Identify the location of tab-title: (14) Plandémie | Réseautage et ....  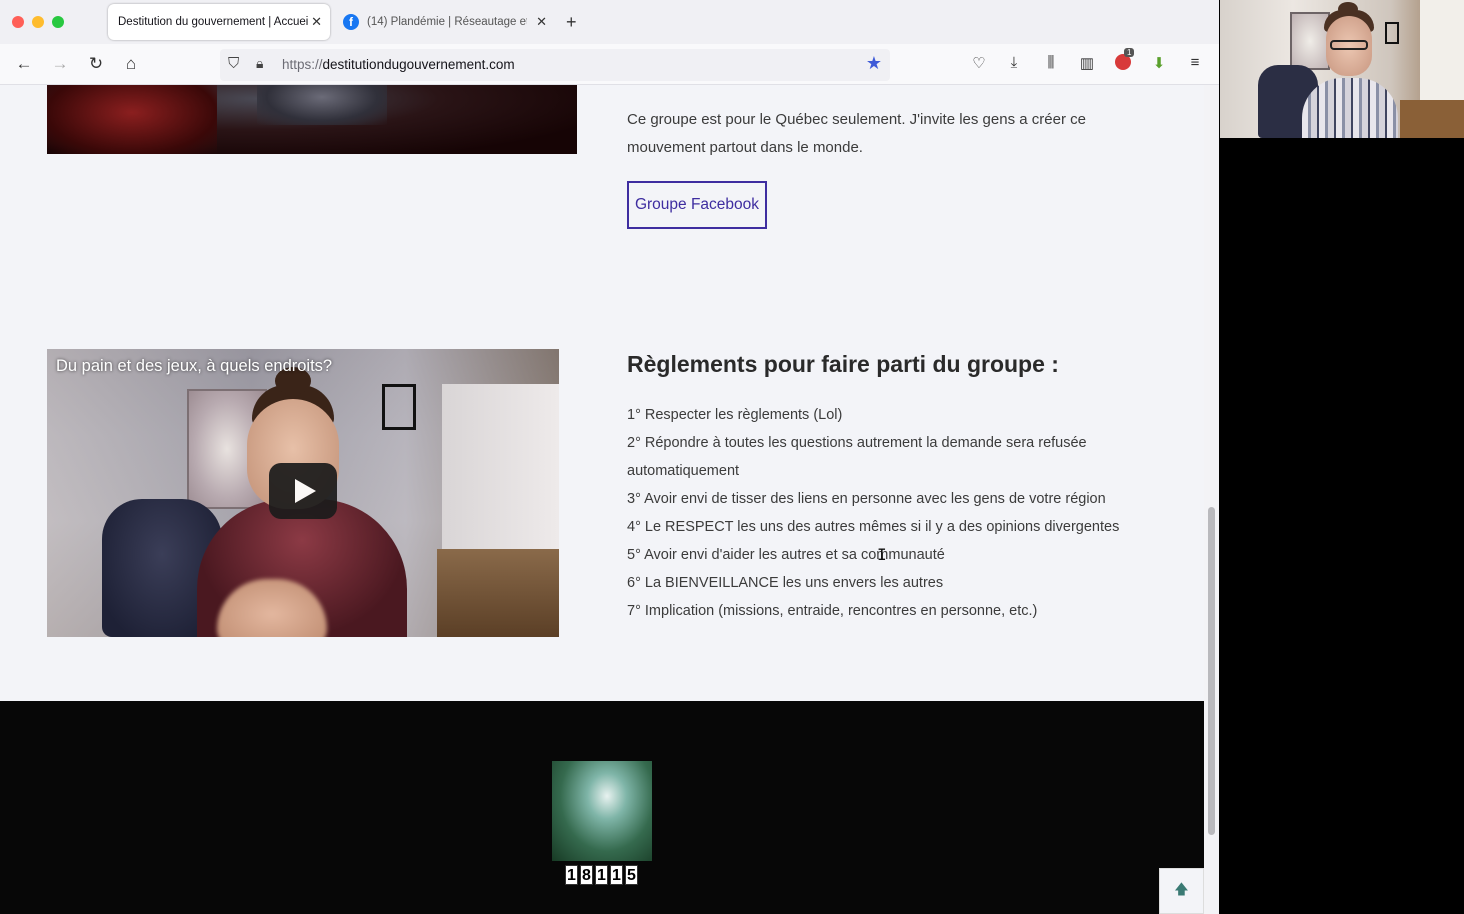
(447, 22).